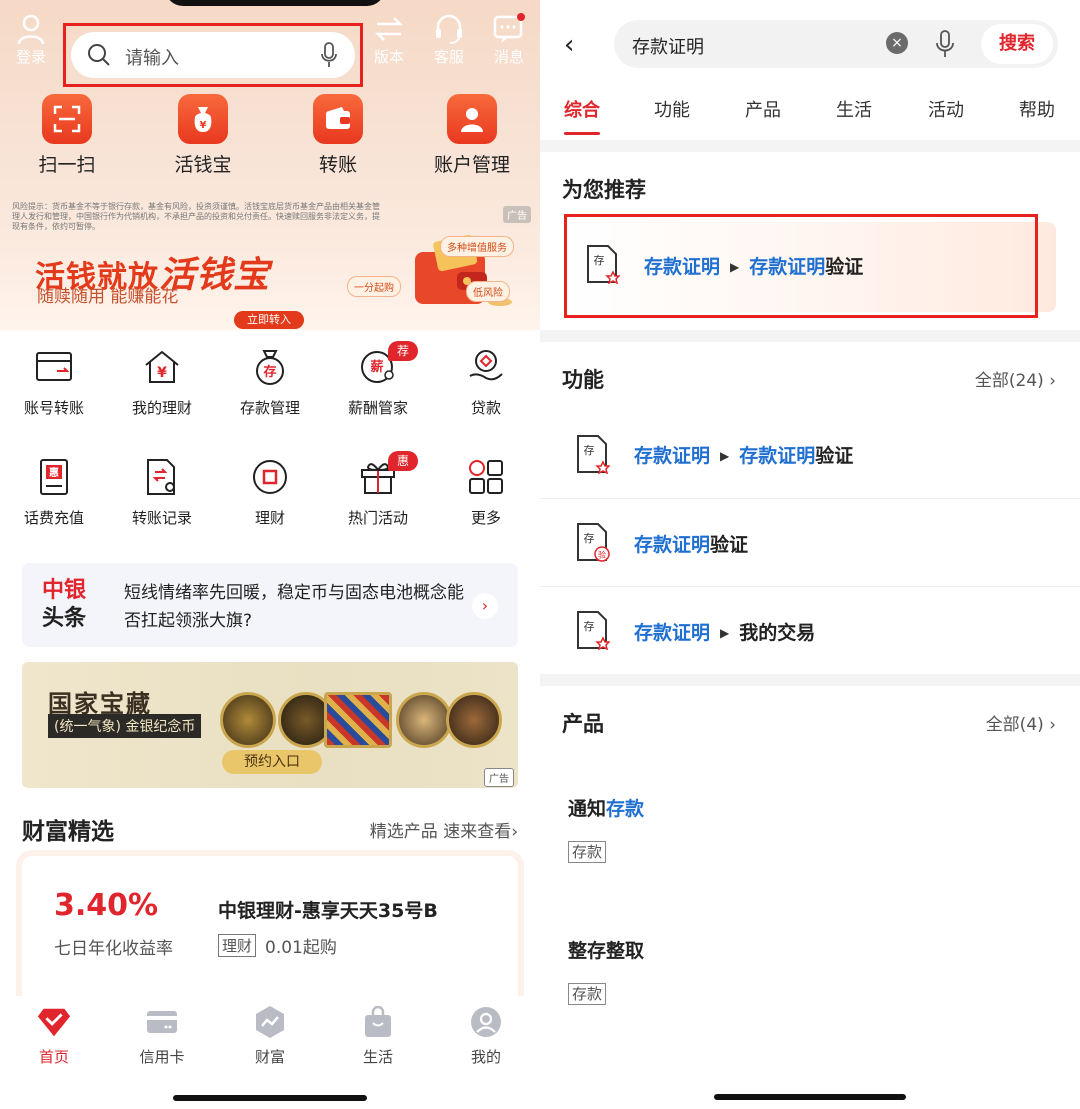 The height and width of the screenshot is (1109, 1080). Describe the element at coordinates (672, 109) in the screenshot. I see `tab-functions: 功能` at that location.